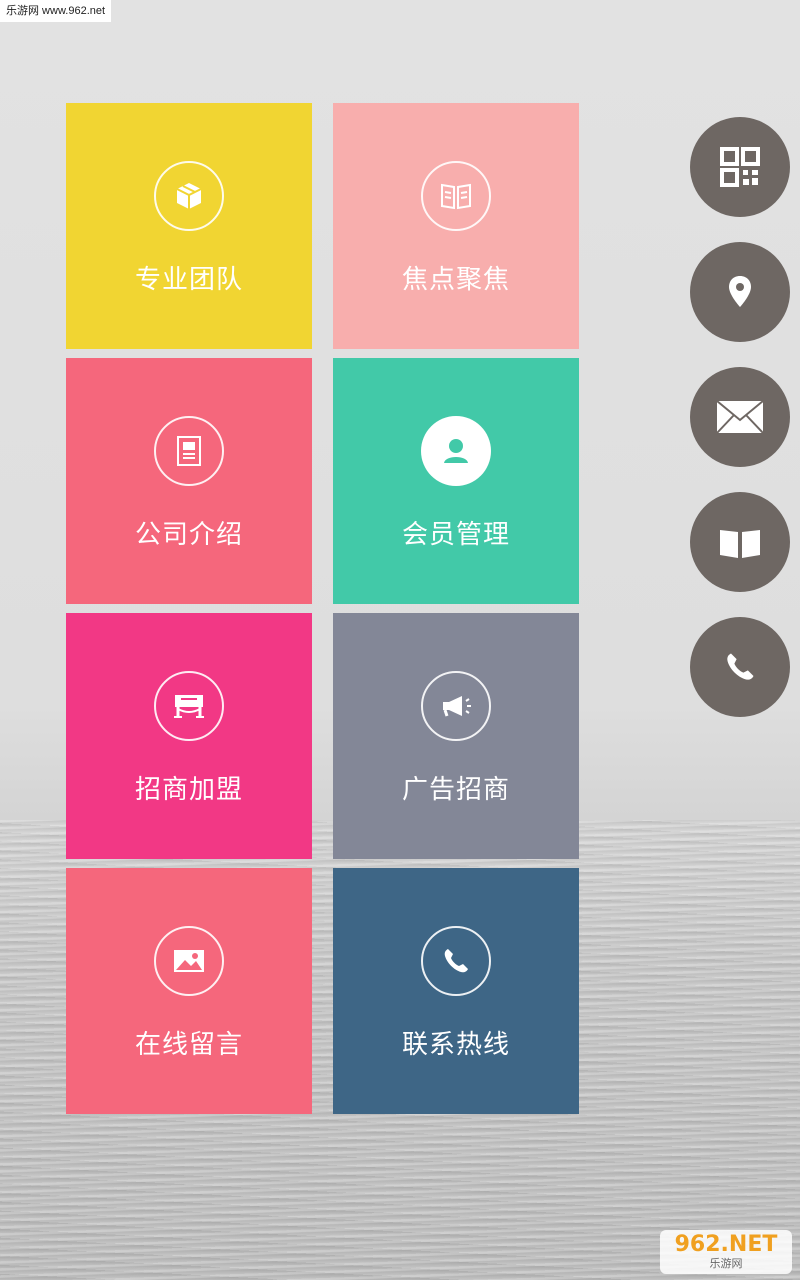 This screenshot has height=1280, width=800. I want to click on book-button, so click(740, 542).